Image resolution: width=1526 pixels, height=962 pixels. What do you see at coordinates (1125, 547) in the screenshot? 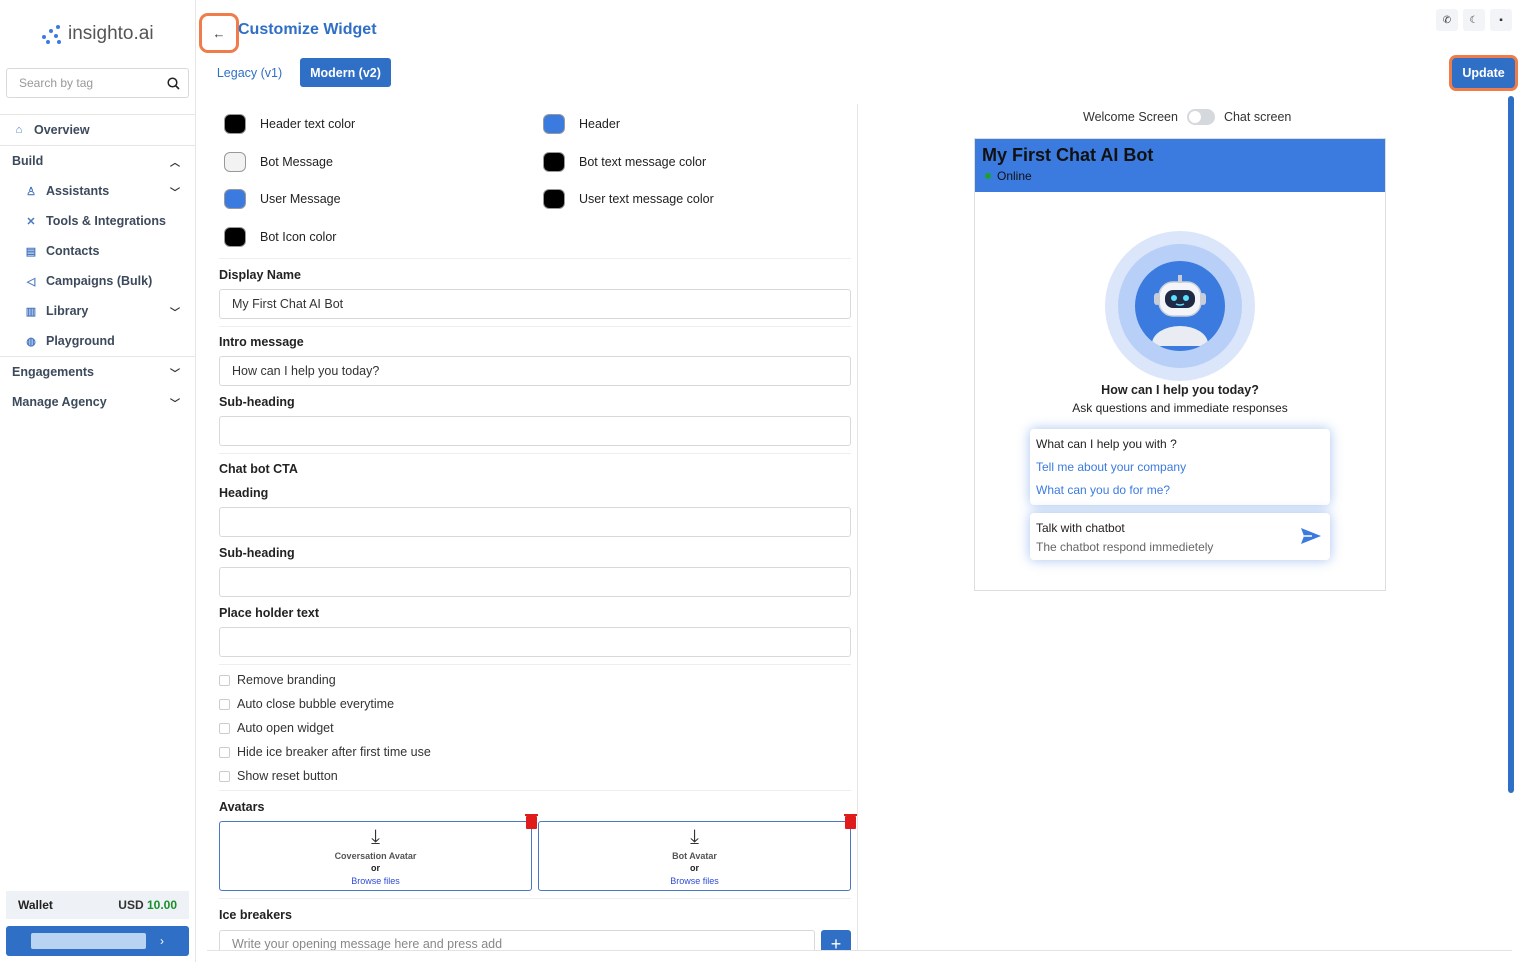
I see `cta-subtitle: The chatbot respond immedietely` at bounding box center [1125, 547].